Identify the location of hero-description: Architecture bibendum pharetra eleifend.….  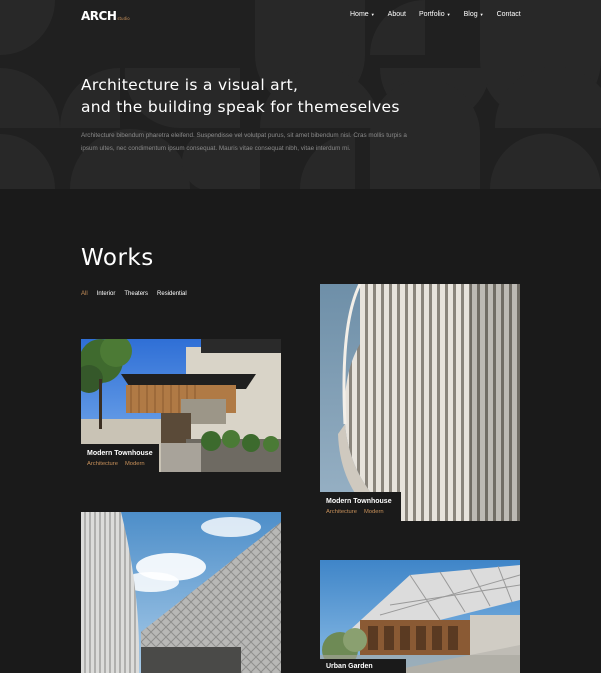
(244, 142).